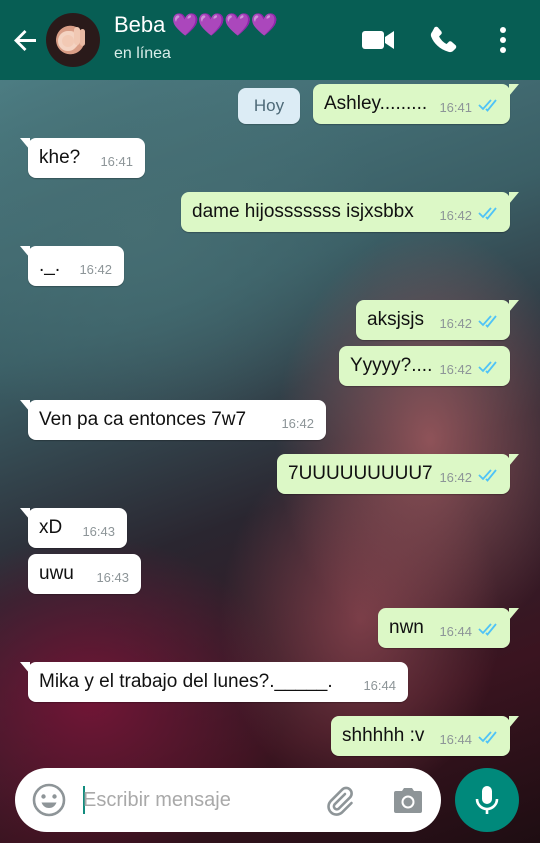 This screenshot has height=843, width=540. Describe the element at coordinates (443, 40) in the screenshot. I see `phone-icon` at that location.